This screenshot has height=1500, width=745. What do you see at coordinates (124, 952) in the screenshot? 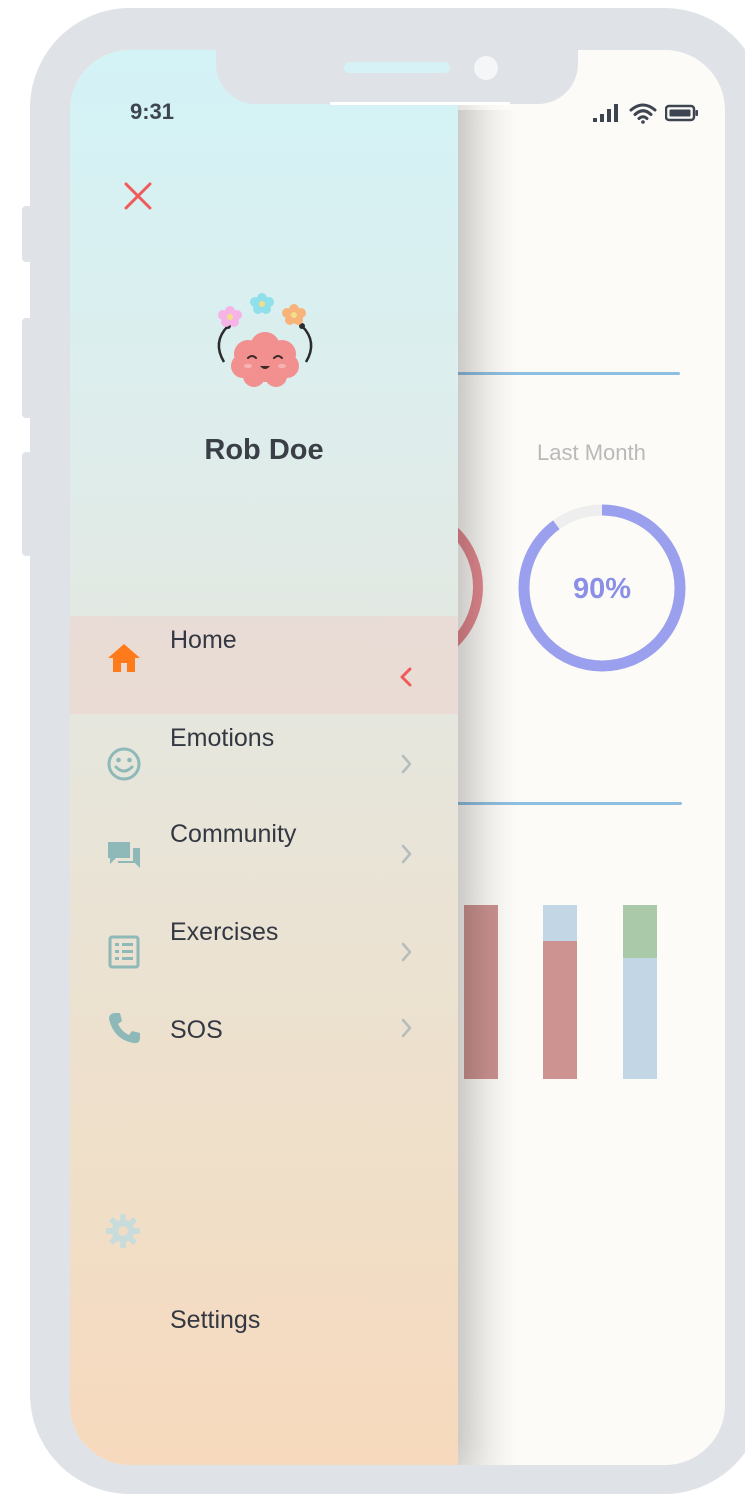
I see `list-icon` at bounding box center [124, 952].